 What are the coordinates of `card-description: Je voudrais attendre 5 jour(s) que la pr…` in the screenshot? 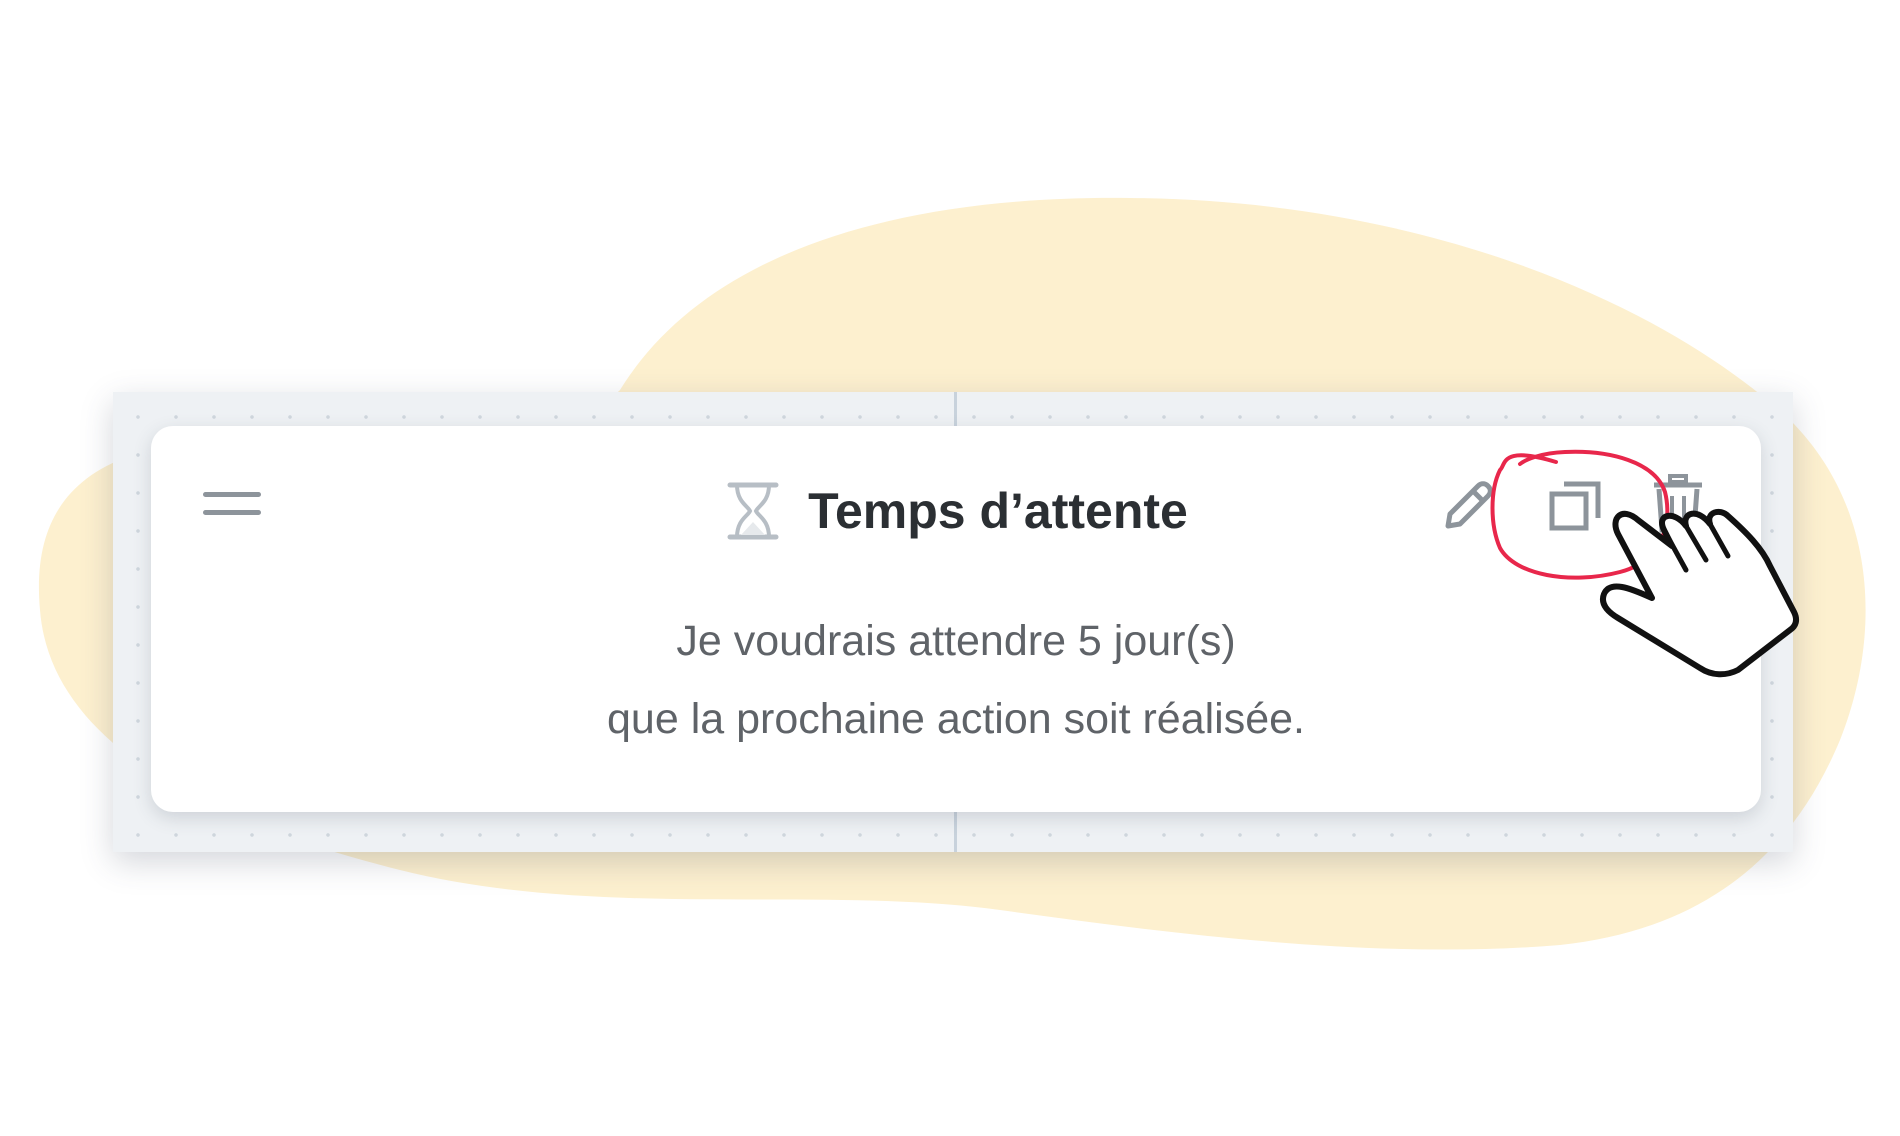 It's located at (956, 680).